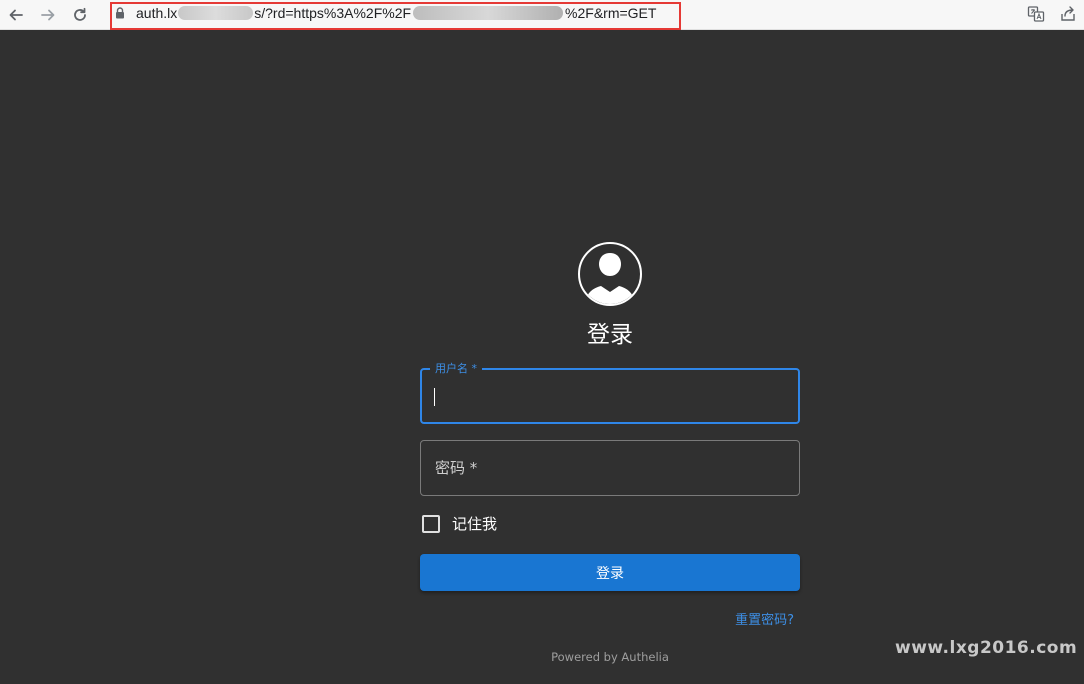 This screenshot has width=1084, height=684. What do you see at coordinates (157, 13) in the screenshot?
I see `url-prefix: auth.lx` at bounding box center [157, 13].